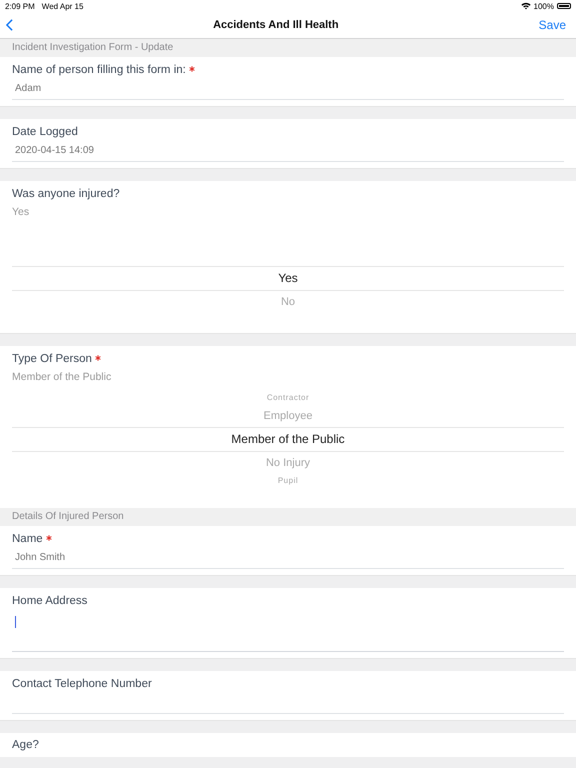 The height and width of the screenshot is (768, 576). What do you see at coordinates (288, 398) in the screenshot?
I see `picker-option: Contractor` at bounding box center [288, 398].